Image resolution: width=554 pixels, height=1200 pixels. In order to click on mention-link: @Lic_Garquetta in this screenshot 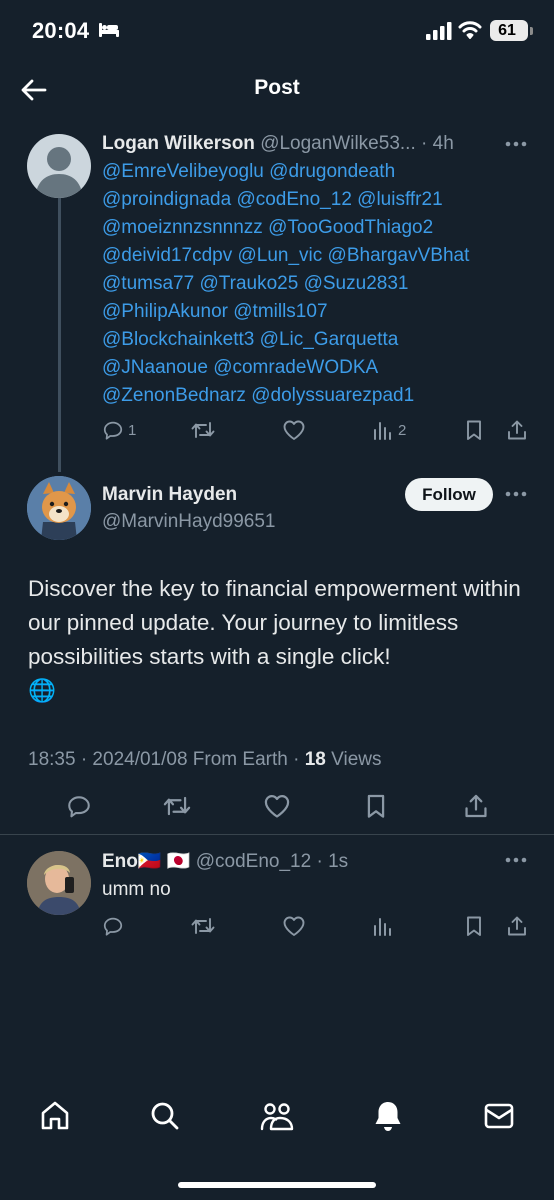, I will do `click(329, 339)`.